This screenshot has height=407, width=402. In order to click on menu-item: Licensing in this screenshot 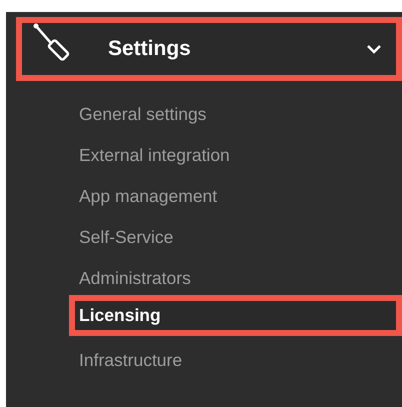, I will do `click(235, 315)`.